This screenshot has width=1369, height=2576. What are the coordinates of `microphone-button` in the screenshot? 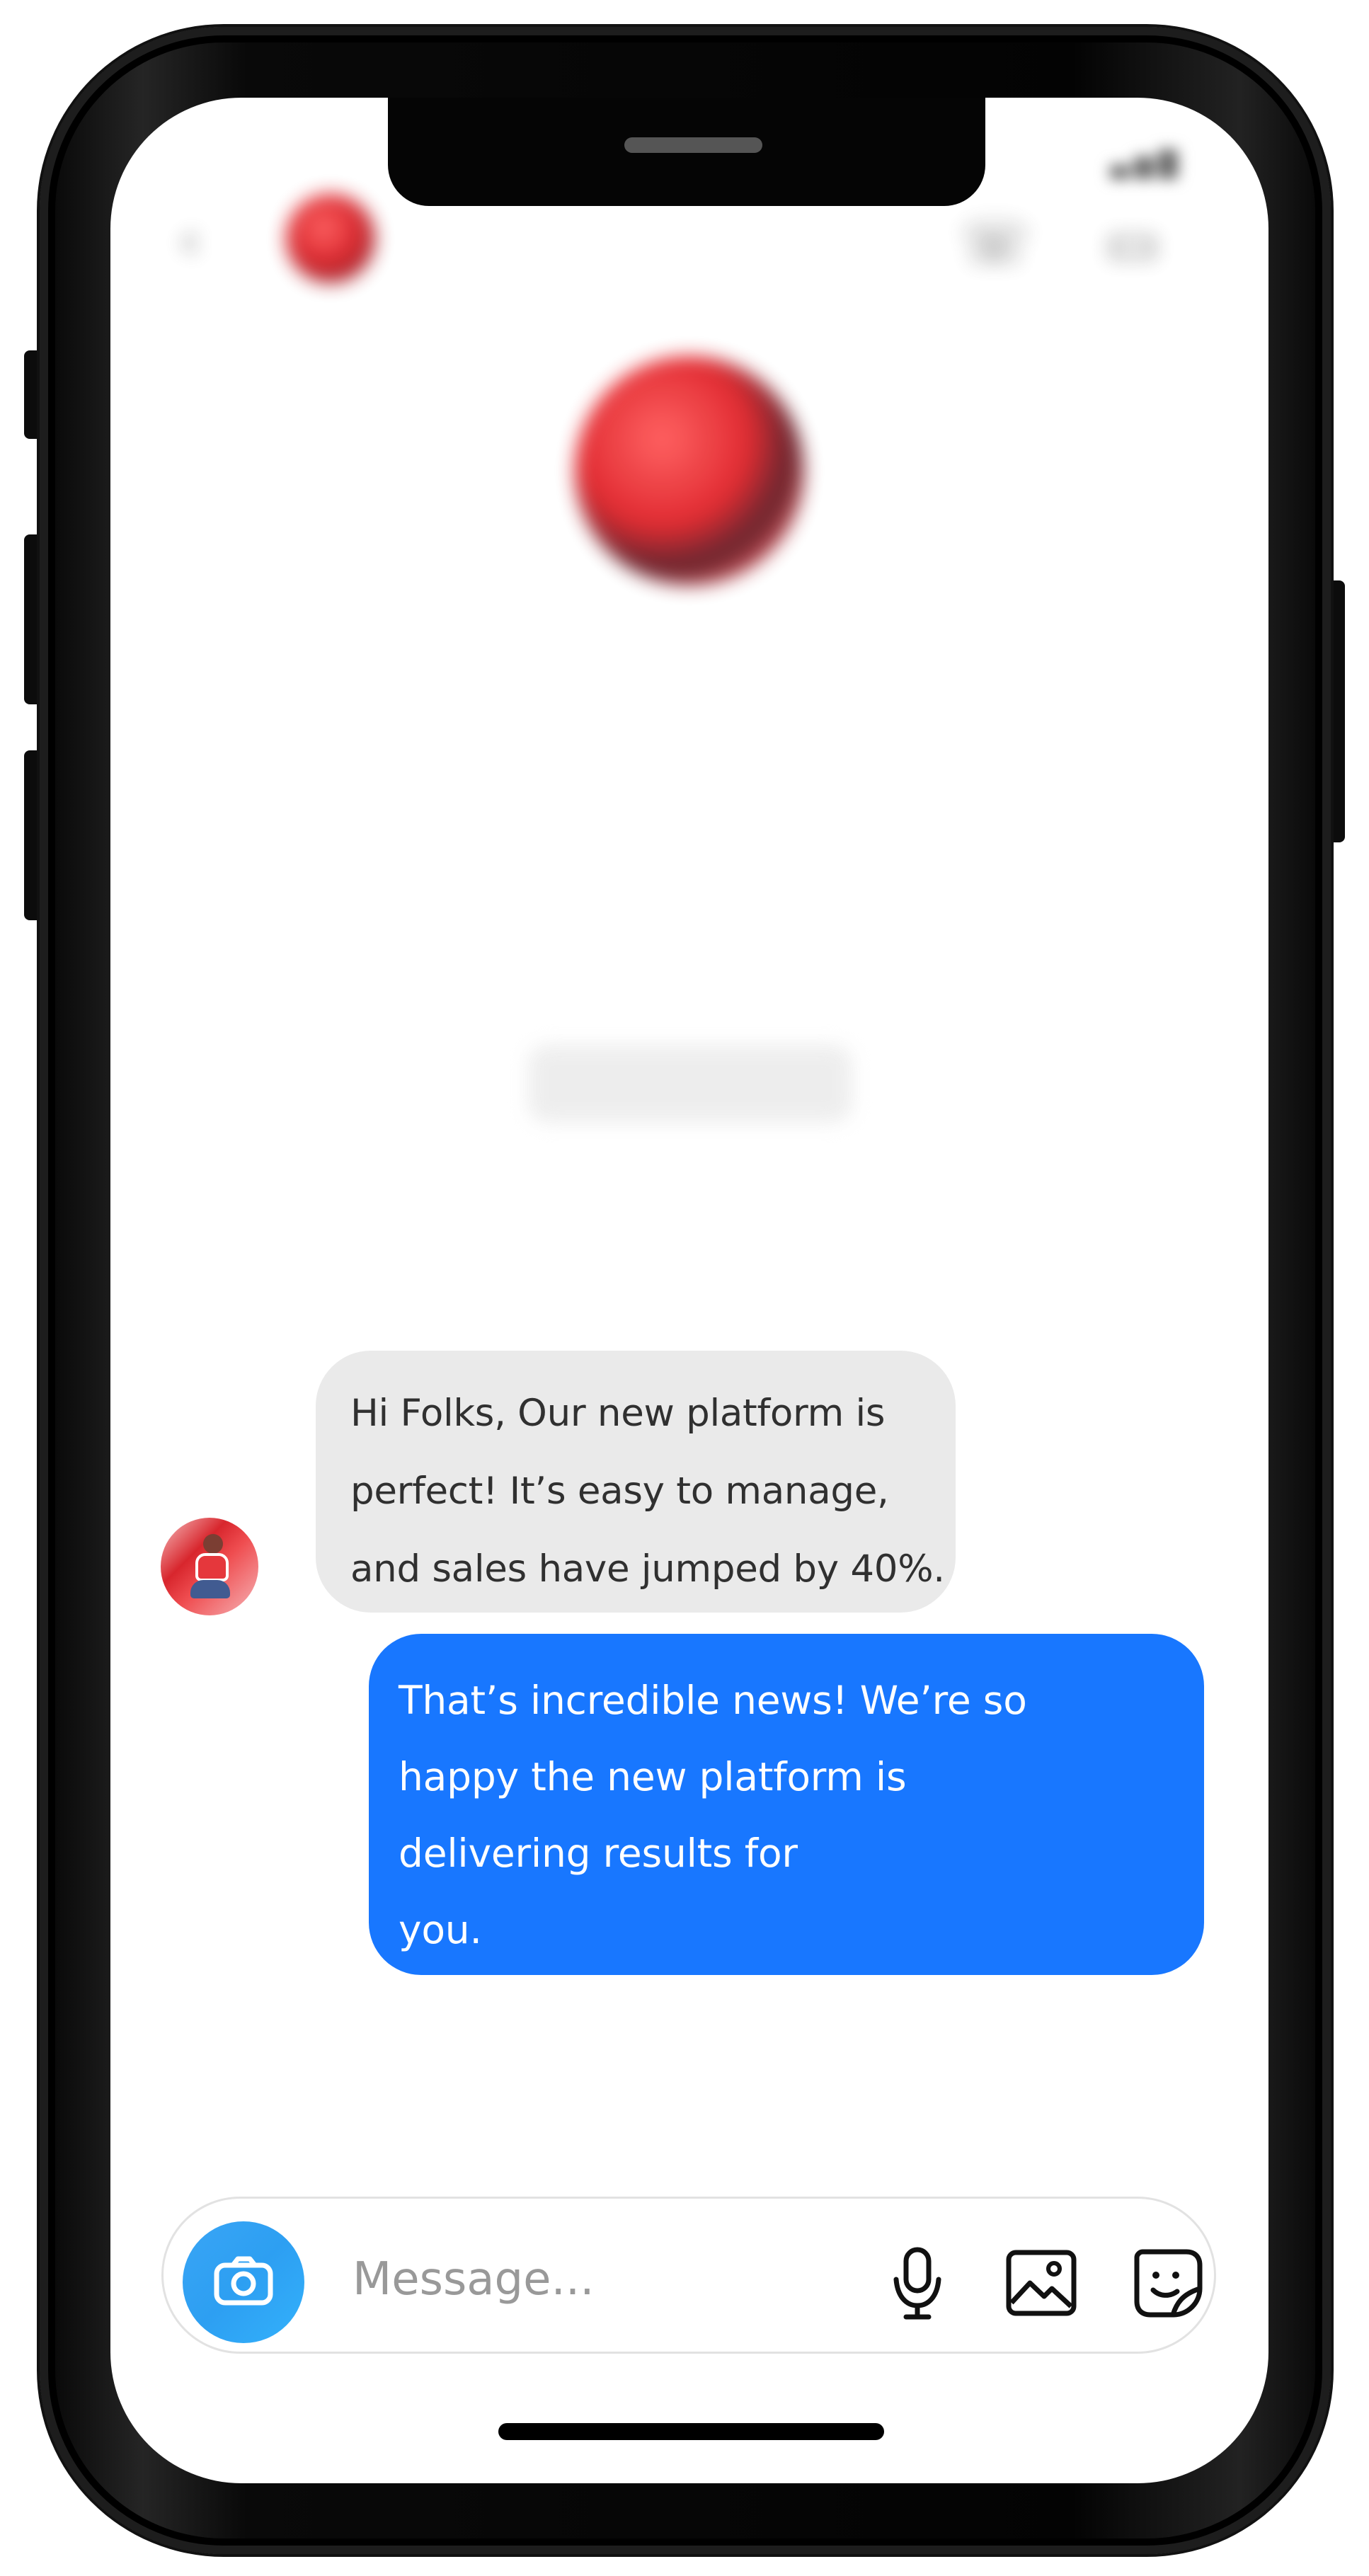 It's located at (918, 2282).